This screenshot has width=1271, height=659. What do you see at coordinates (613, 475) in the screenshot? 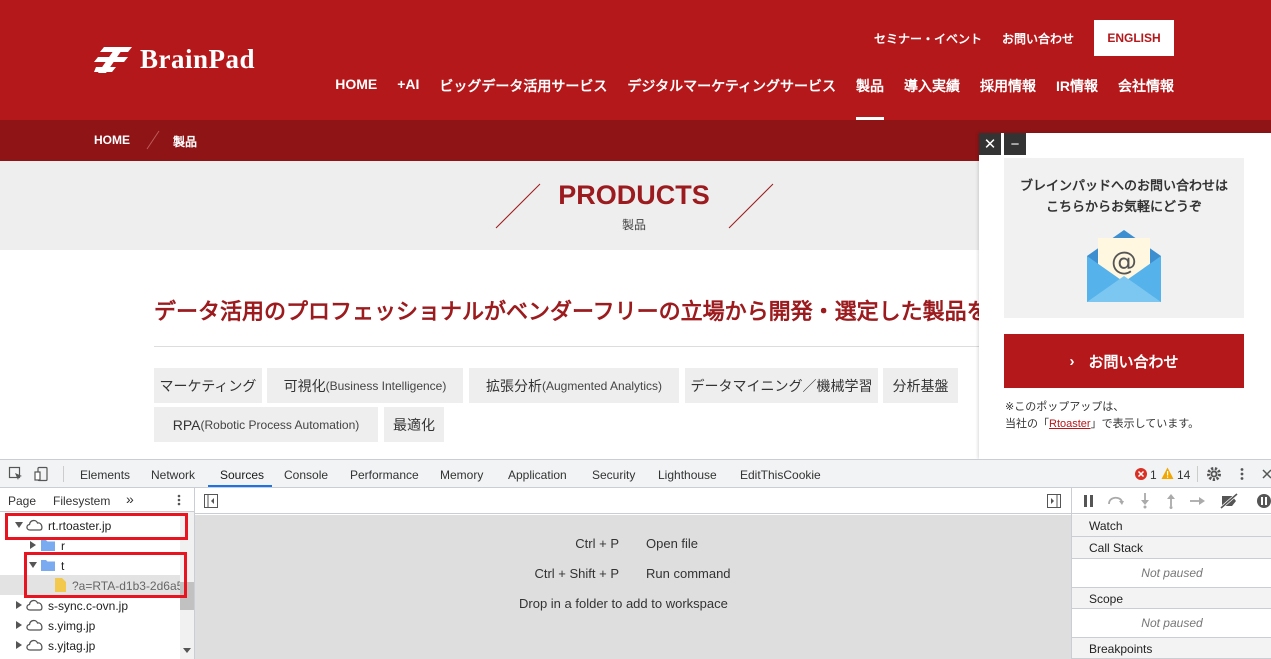
I see `tab-security: Security` at bounding box center [613, 475].